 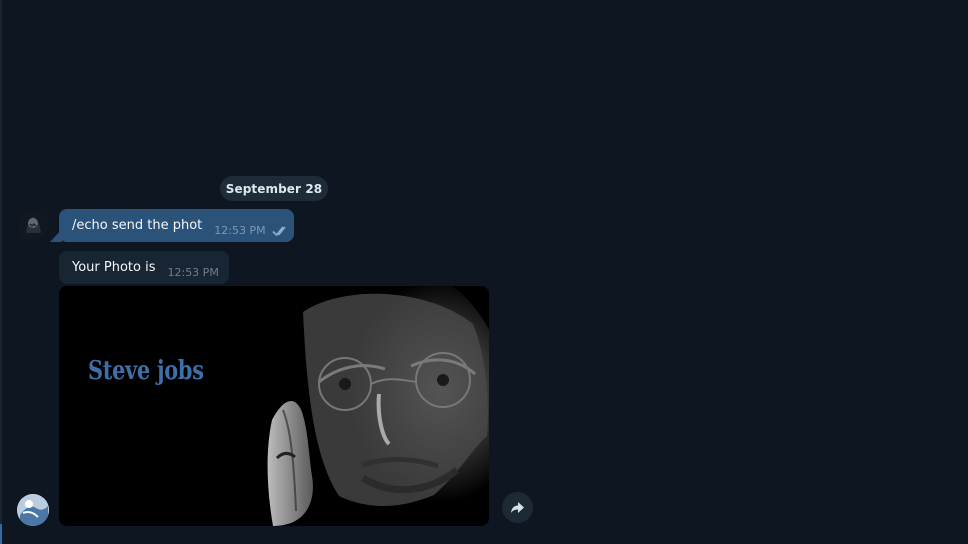 What do you see at coordinates (137, 225) in the screenshot?
I see `outgoing-message-text: /echo send the phot` at bounding box center [137, 225].